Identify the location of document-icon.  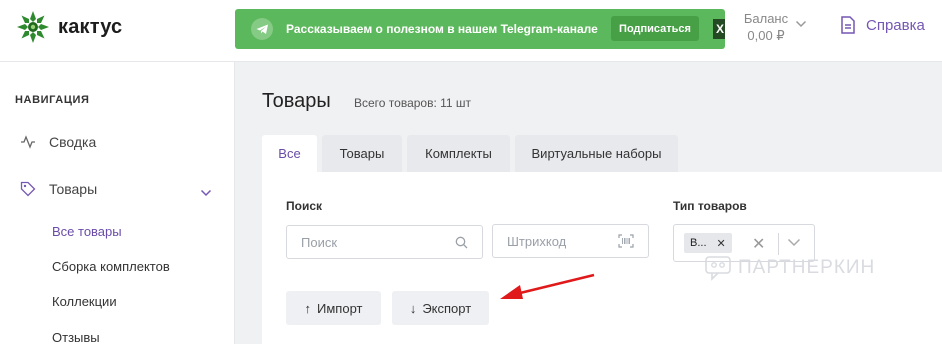
(848, 25).